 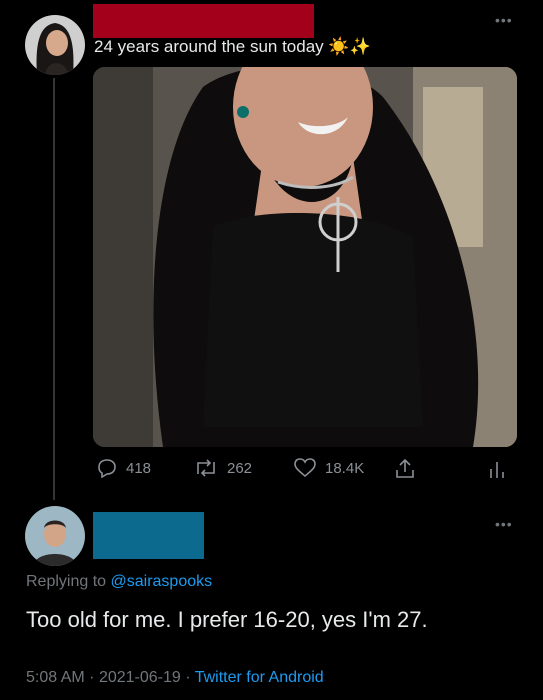 I want to click on analytics-icon, so click(x=497, y=470).